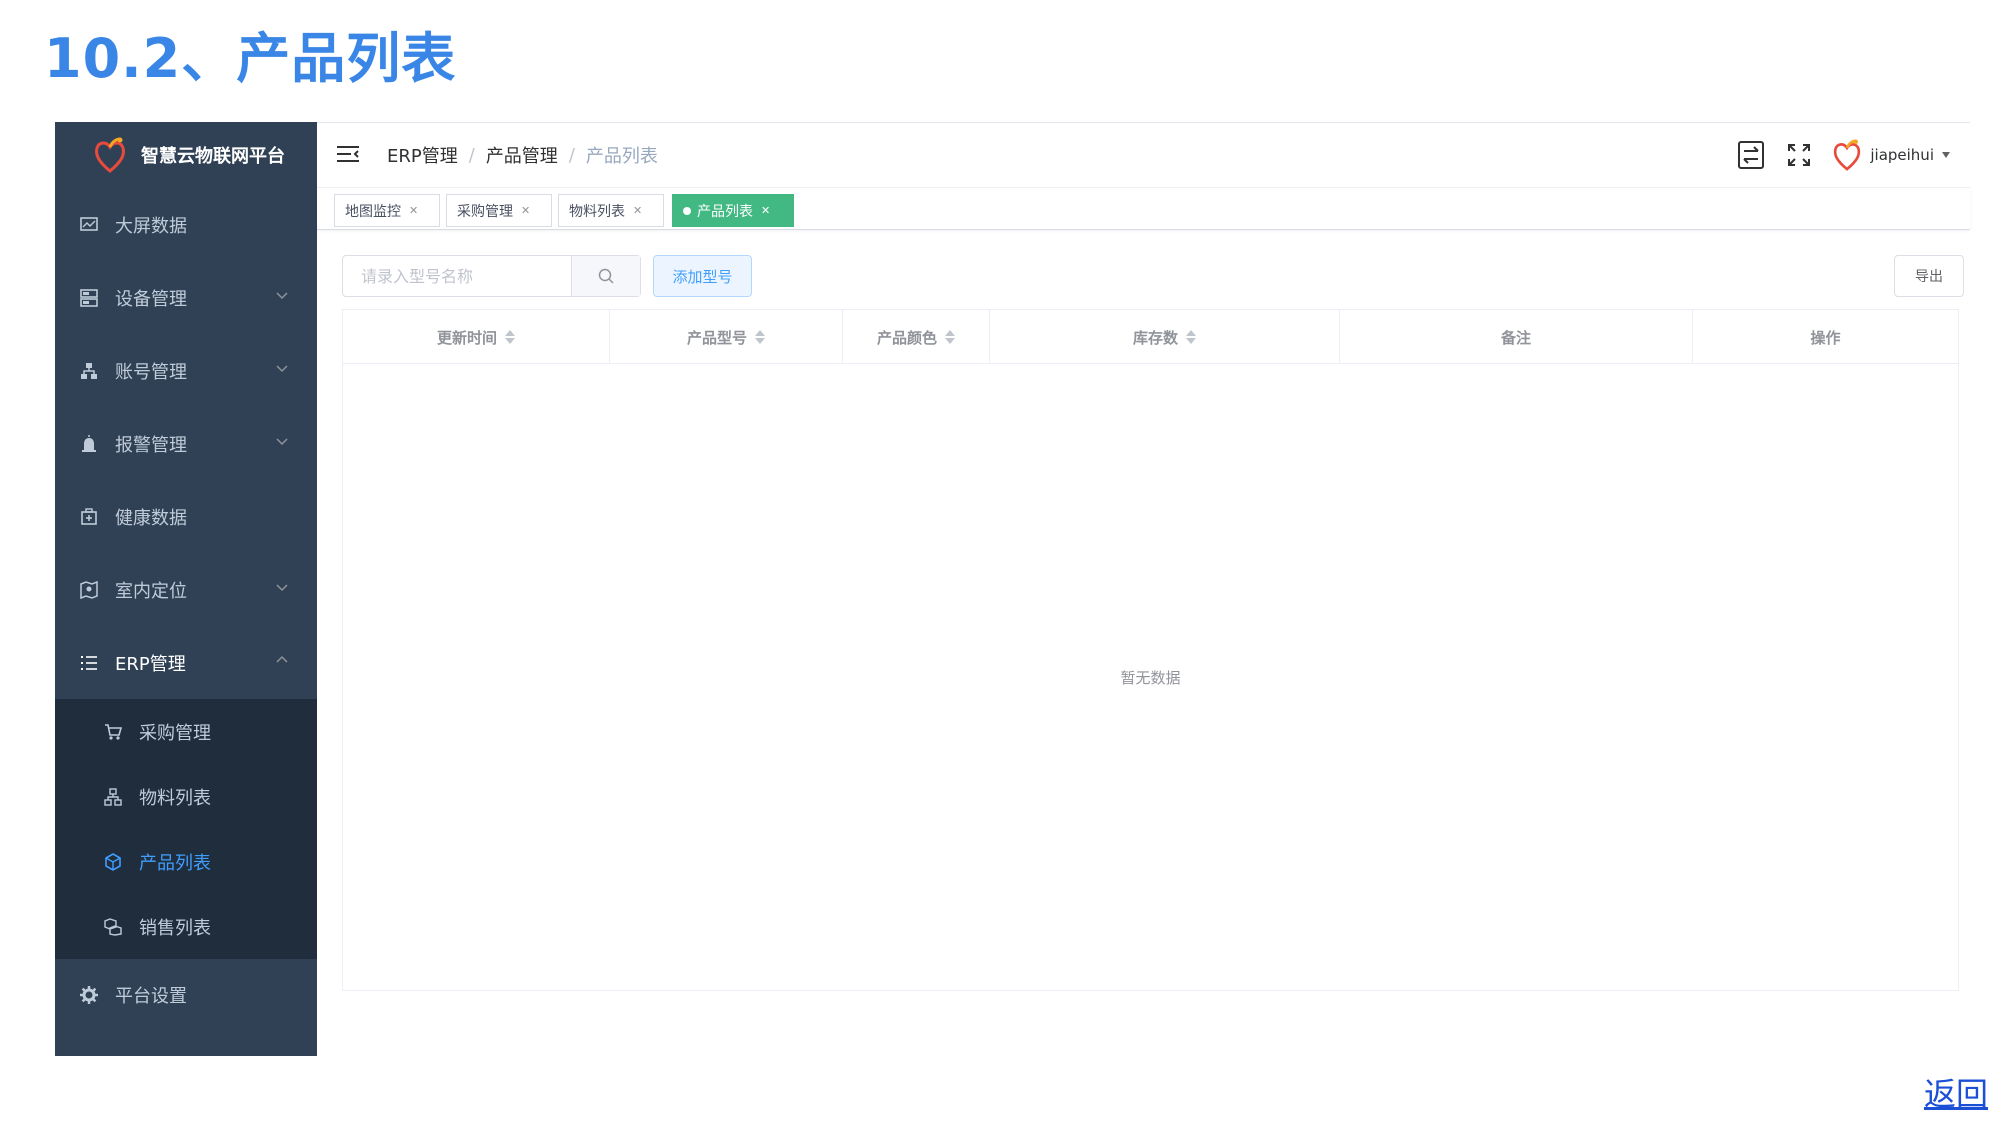 The width and height of the screenshot is (2000, 1125). What do you see at coordinates (906, 337) in the screenshot?
I see `column-label: 产品颜色` at bounding box center [906, 337].